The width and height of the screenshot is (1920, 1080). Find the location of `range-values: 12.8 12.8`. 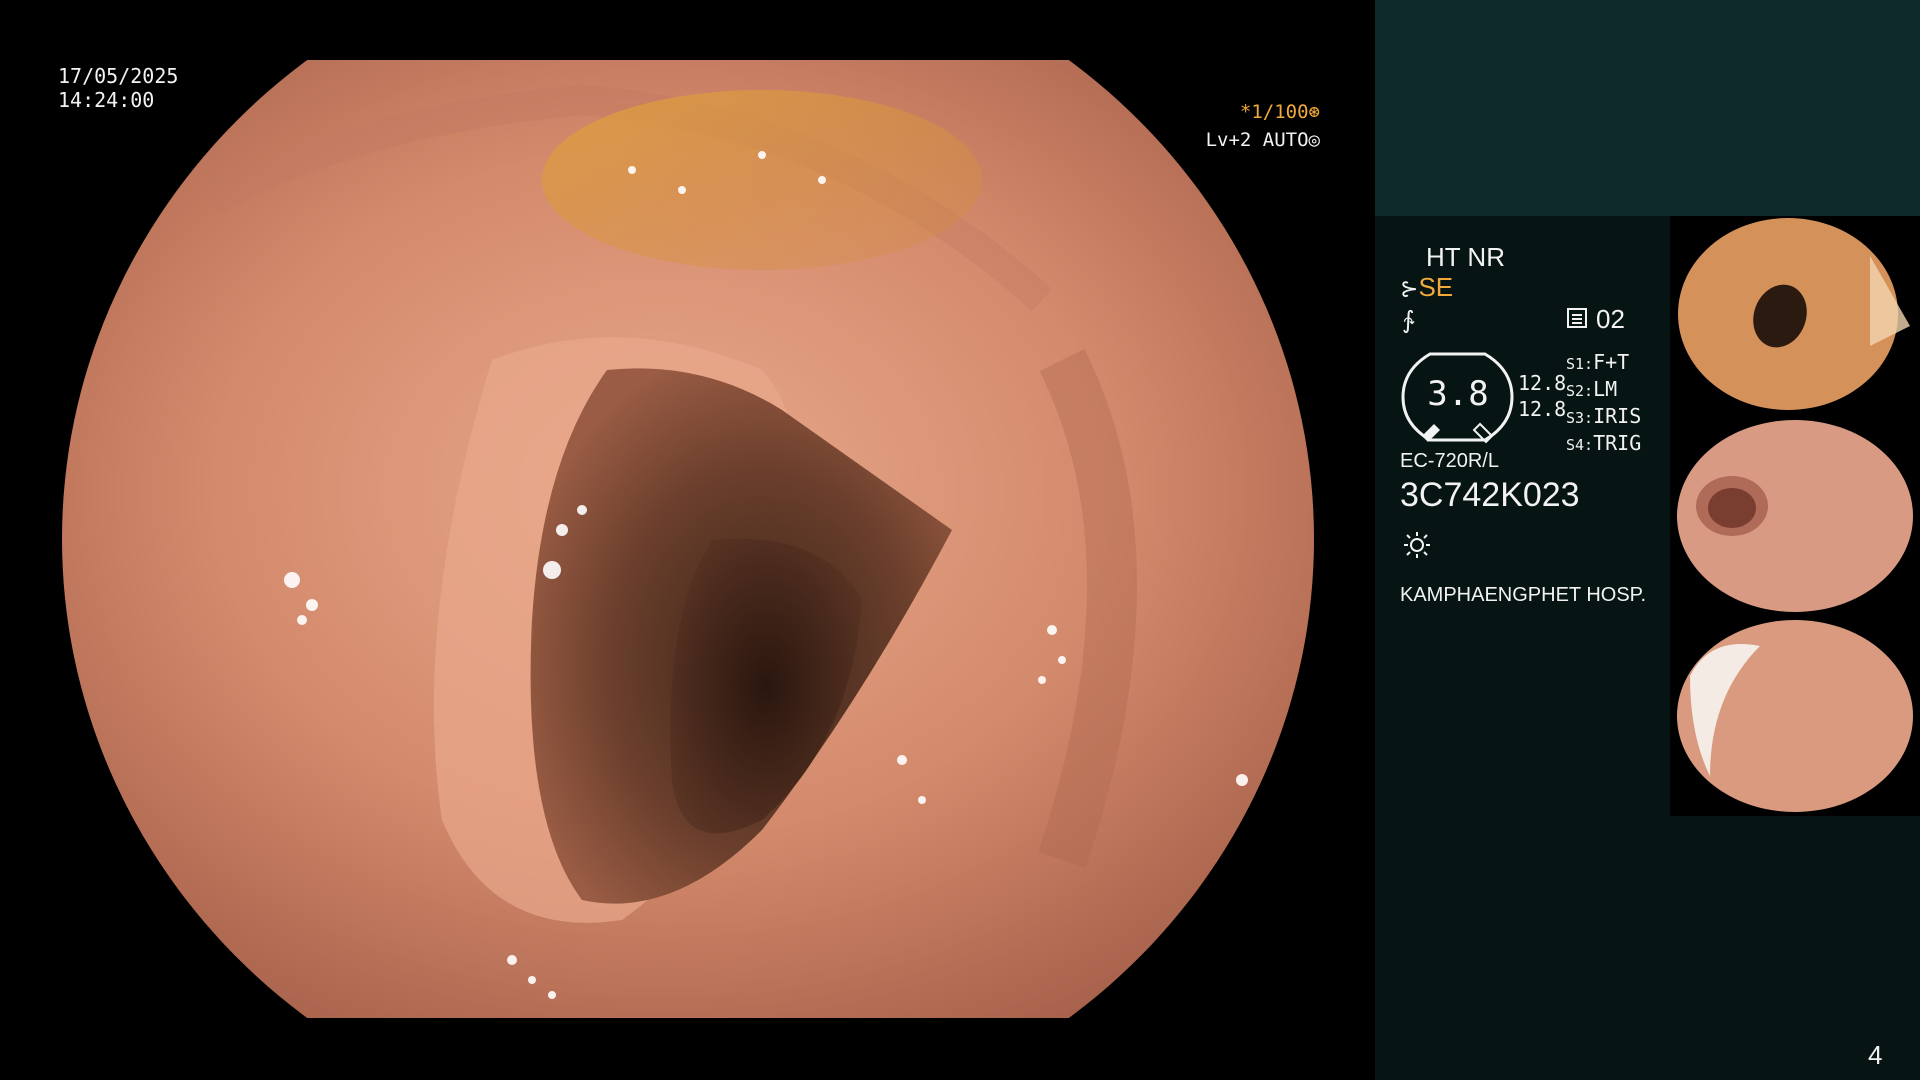

range-values: 12.8 12.8 is located at coordinates (1542, 396).